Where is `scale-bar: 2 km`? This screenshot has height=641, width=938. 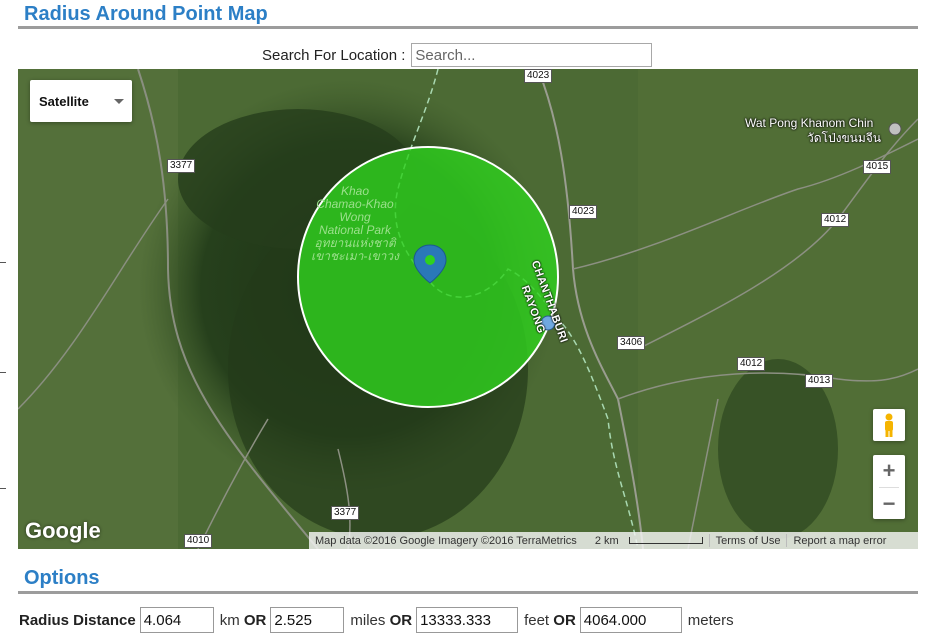
scale-bar: 2 km is located at coordinates (646, 541).